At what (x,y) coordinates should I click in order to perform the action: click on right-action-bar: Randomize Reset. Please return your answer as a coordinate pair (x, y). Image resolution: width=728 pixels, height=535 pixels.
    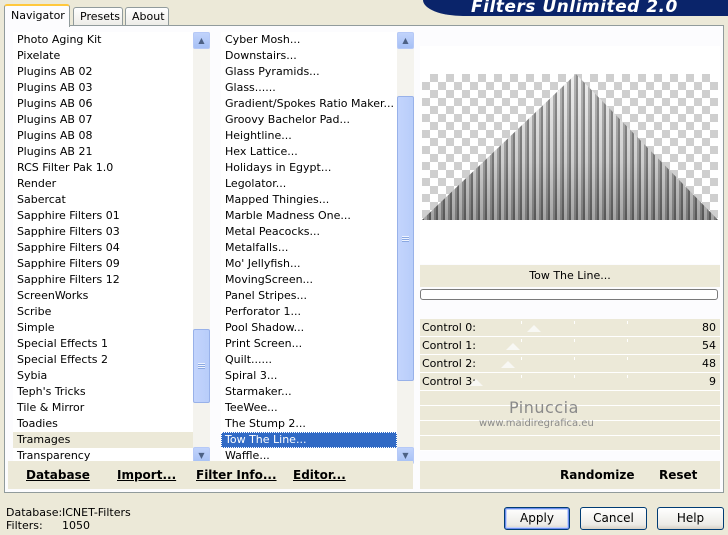
    Looking at the image, I should click on (570, 475).